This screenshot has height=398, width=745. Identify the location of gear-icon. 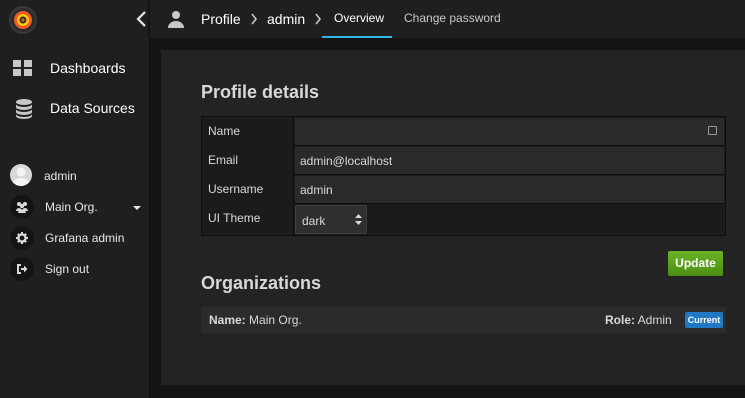
(22, 238).